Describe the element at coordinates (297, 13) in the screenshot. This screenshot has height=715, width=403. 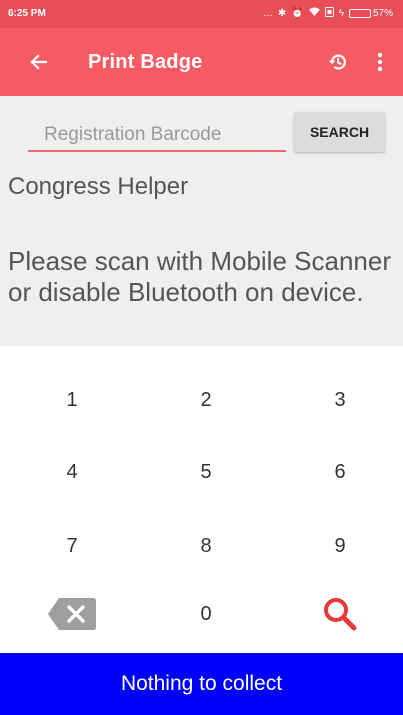
I see `alarm-icon: ⏰` at that location.